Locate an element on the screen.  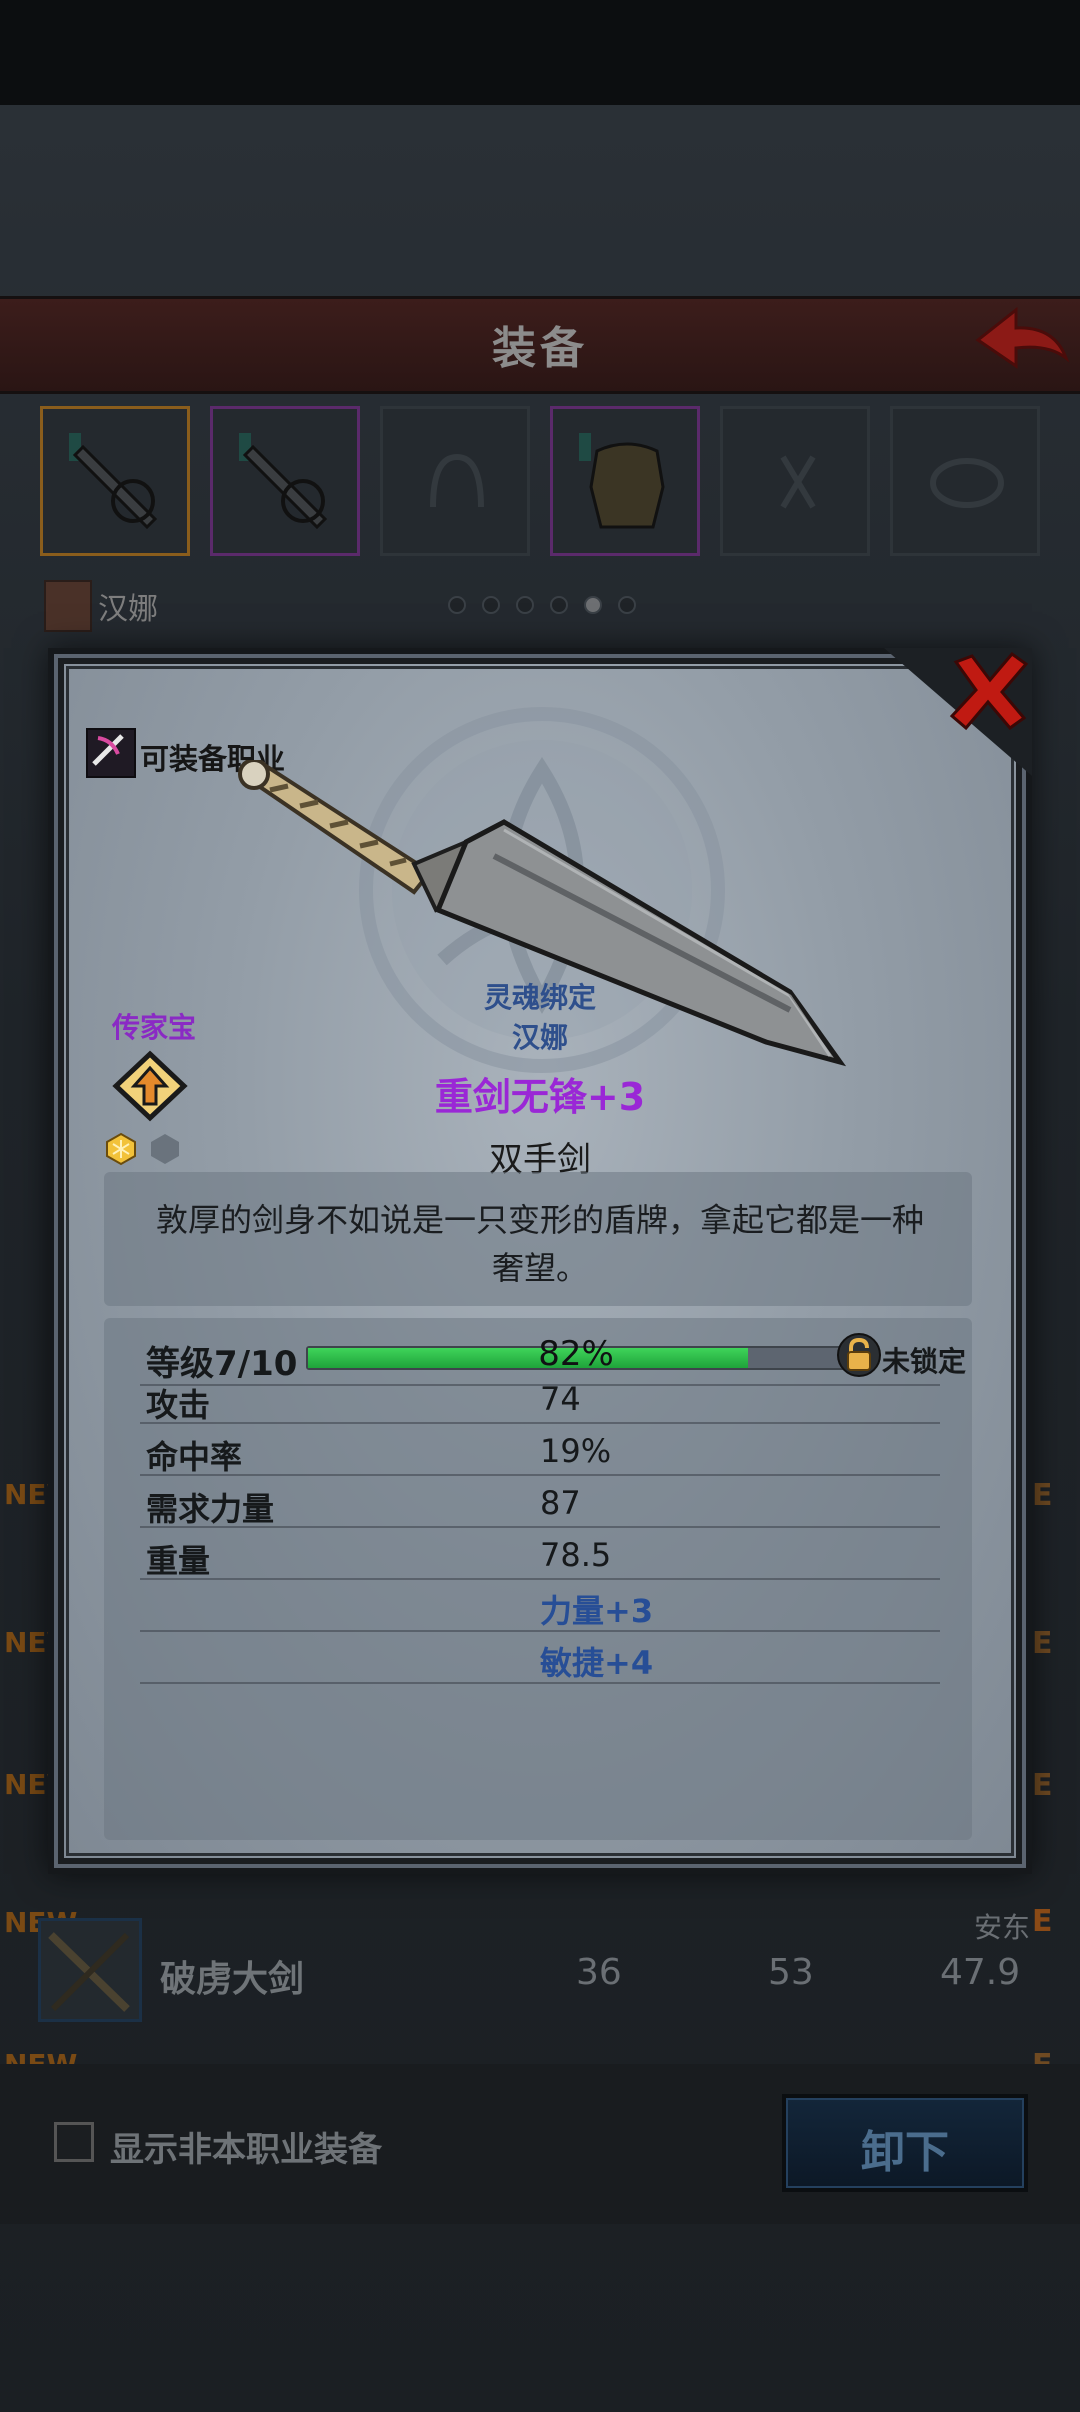
show-other-class-label: 显示非本职业装备 is located at coordinates (246, 2146).